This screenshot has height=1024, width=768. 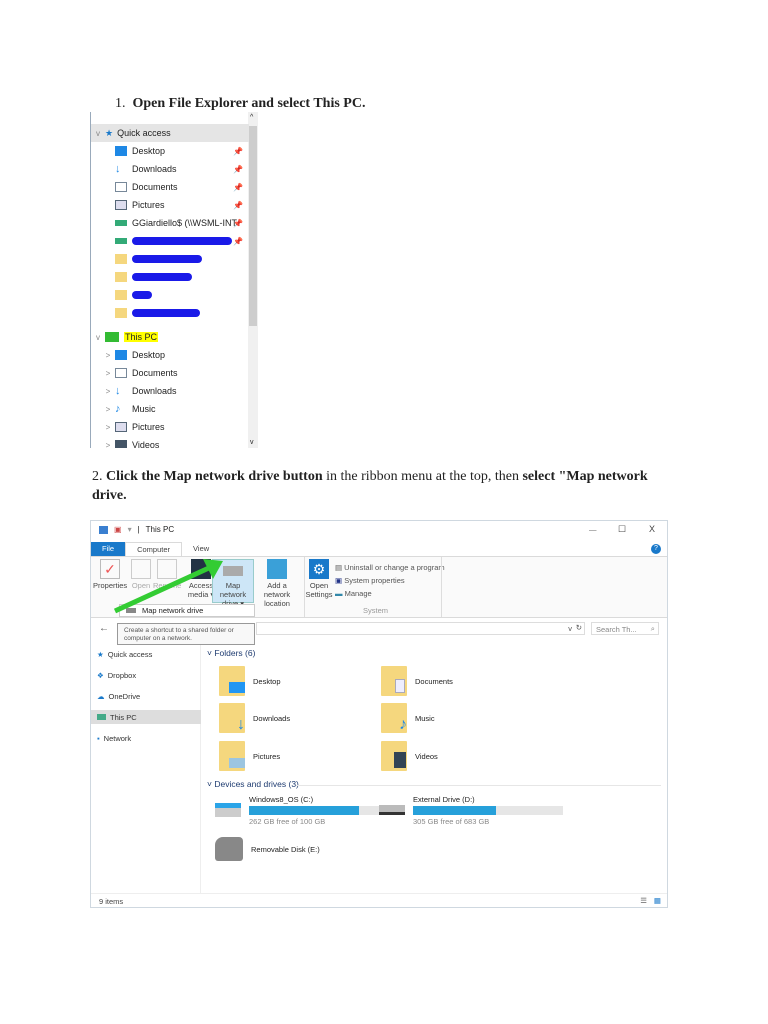 What do you see at coordinates (136, 529) in the screenshot?
I see `title-bar: ▣ ▾ | This PC` at bounding box center [136, 529].